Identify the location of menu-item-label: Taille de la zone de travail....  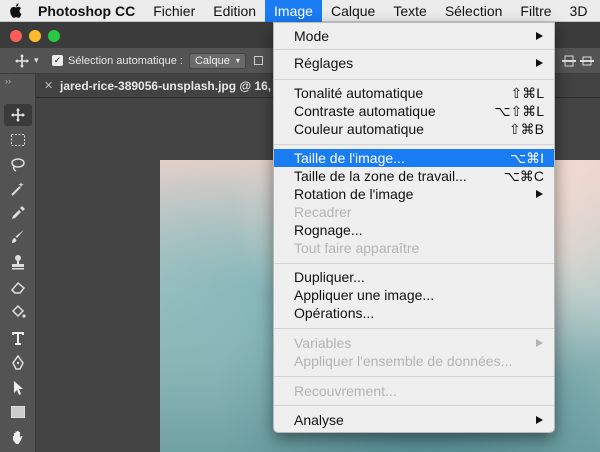
(380, 176).